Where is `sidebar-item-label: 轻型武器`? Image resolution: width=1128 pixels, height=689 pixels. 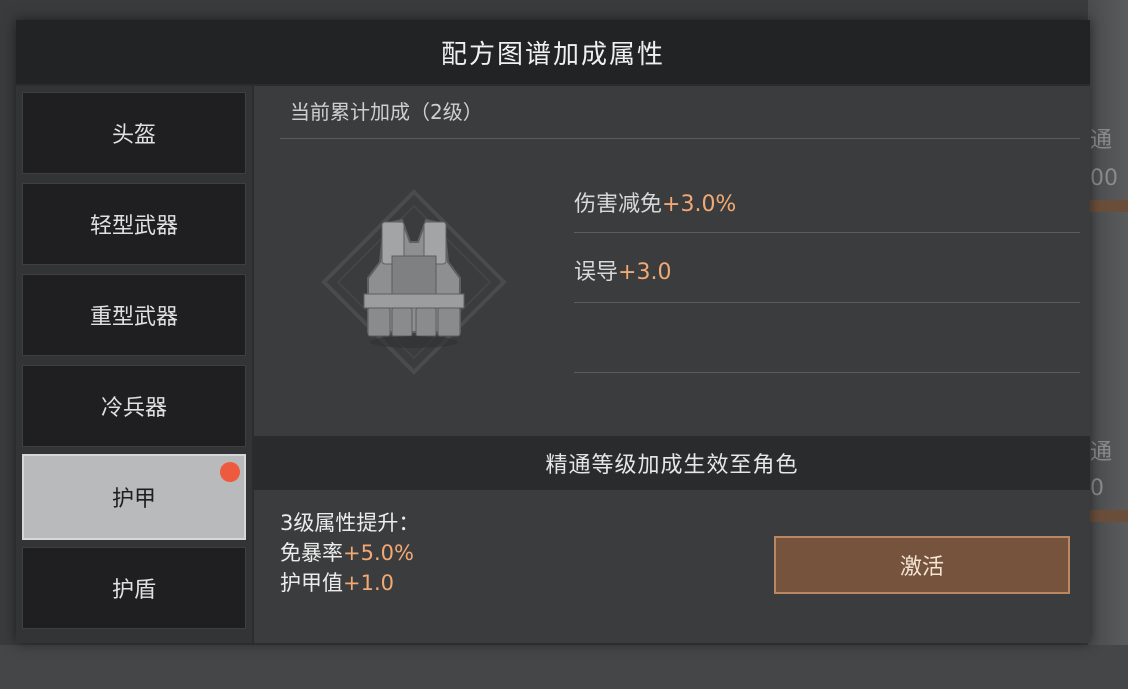
sidebar-item-label: 轻型武器 is located at coordinates (133, 226).